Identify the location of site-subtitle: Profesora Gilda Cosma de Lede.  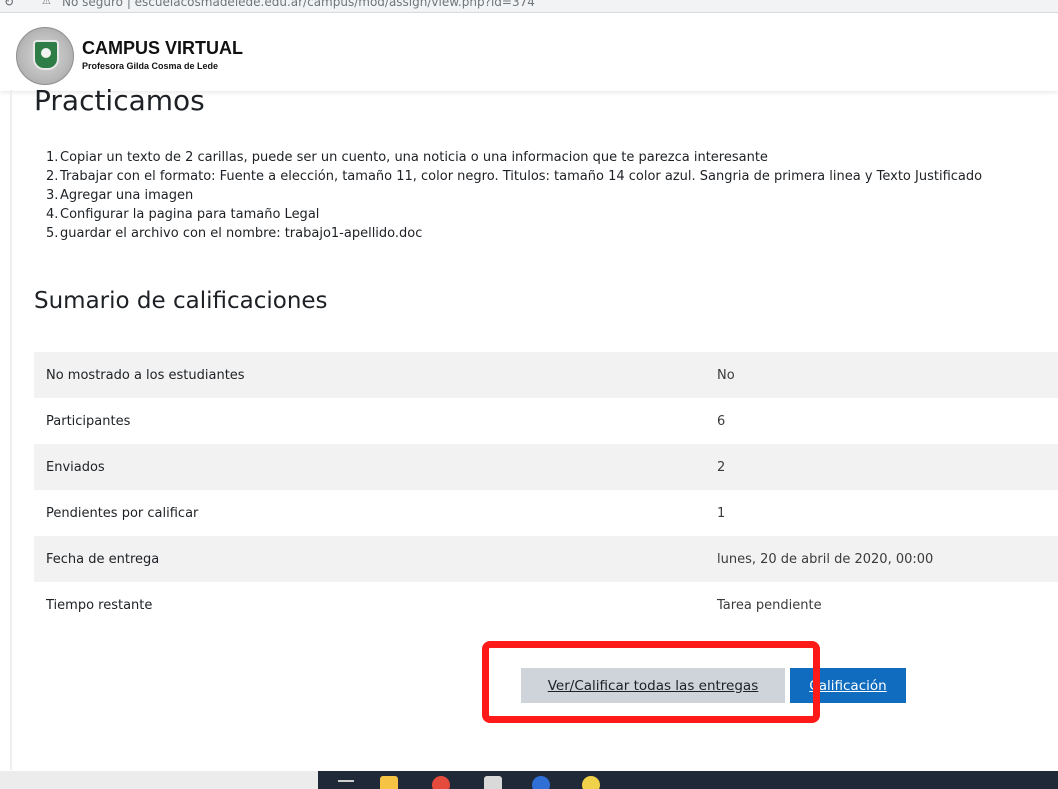
(150, 66).